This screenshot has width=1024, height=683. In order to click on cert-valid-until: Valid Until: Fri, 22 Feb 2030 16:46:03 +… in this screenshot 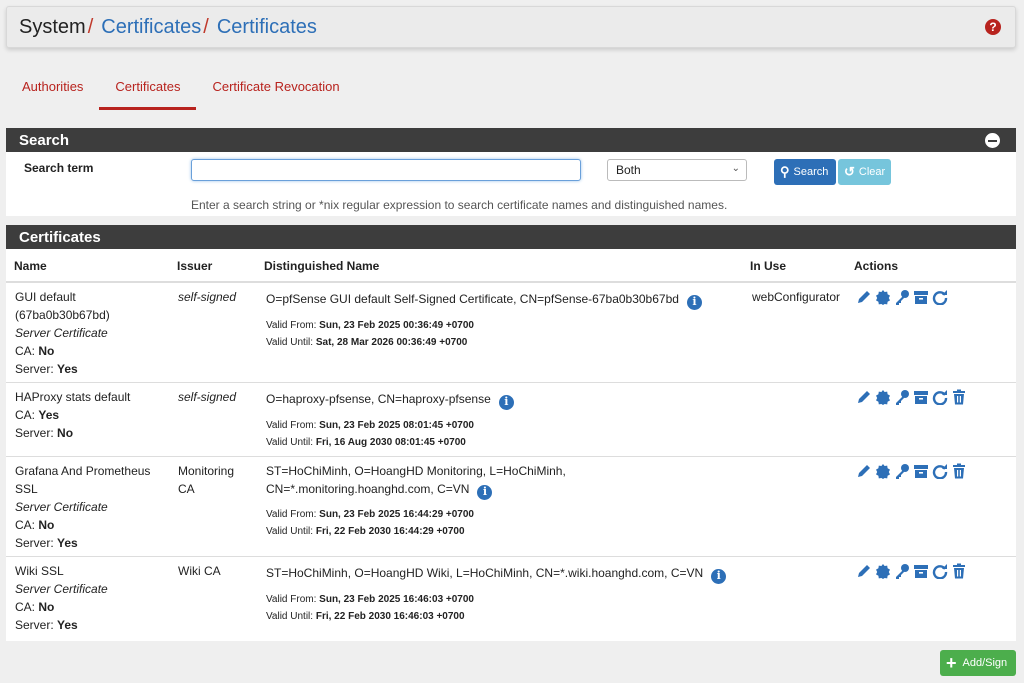, I will do `click(365, 616)`.